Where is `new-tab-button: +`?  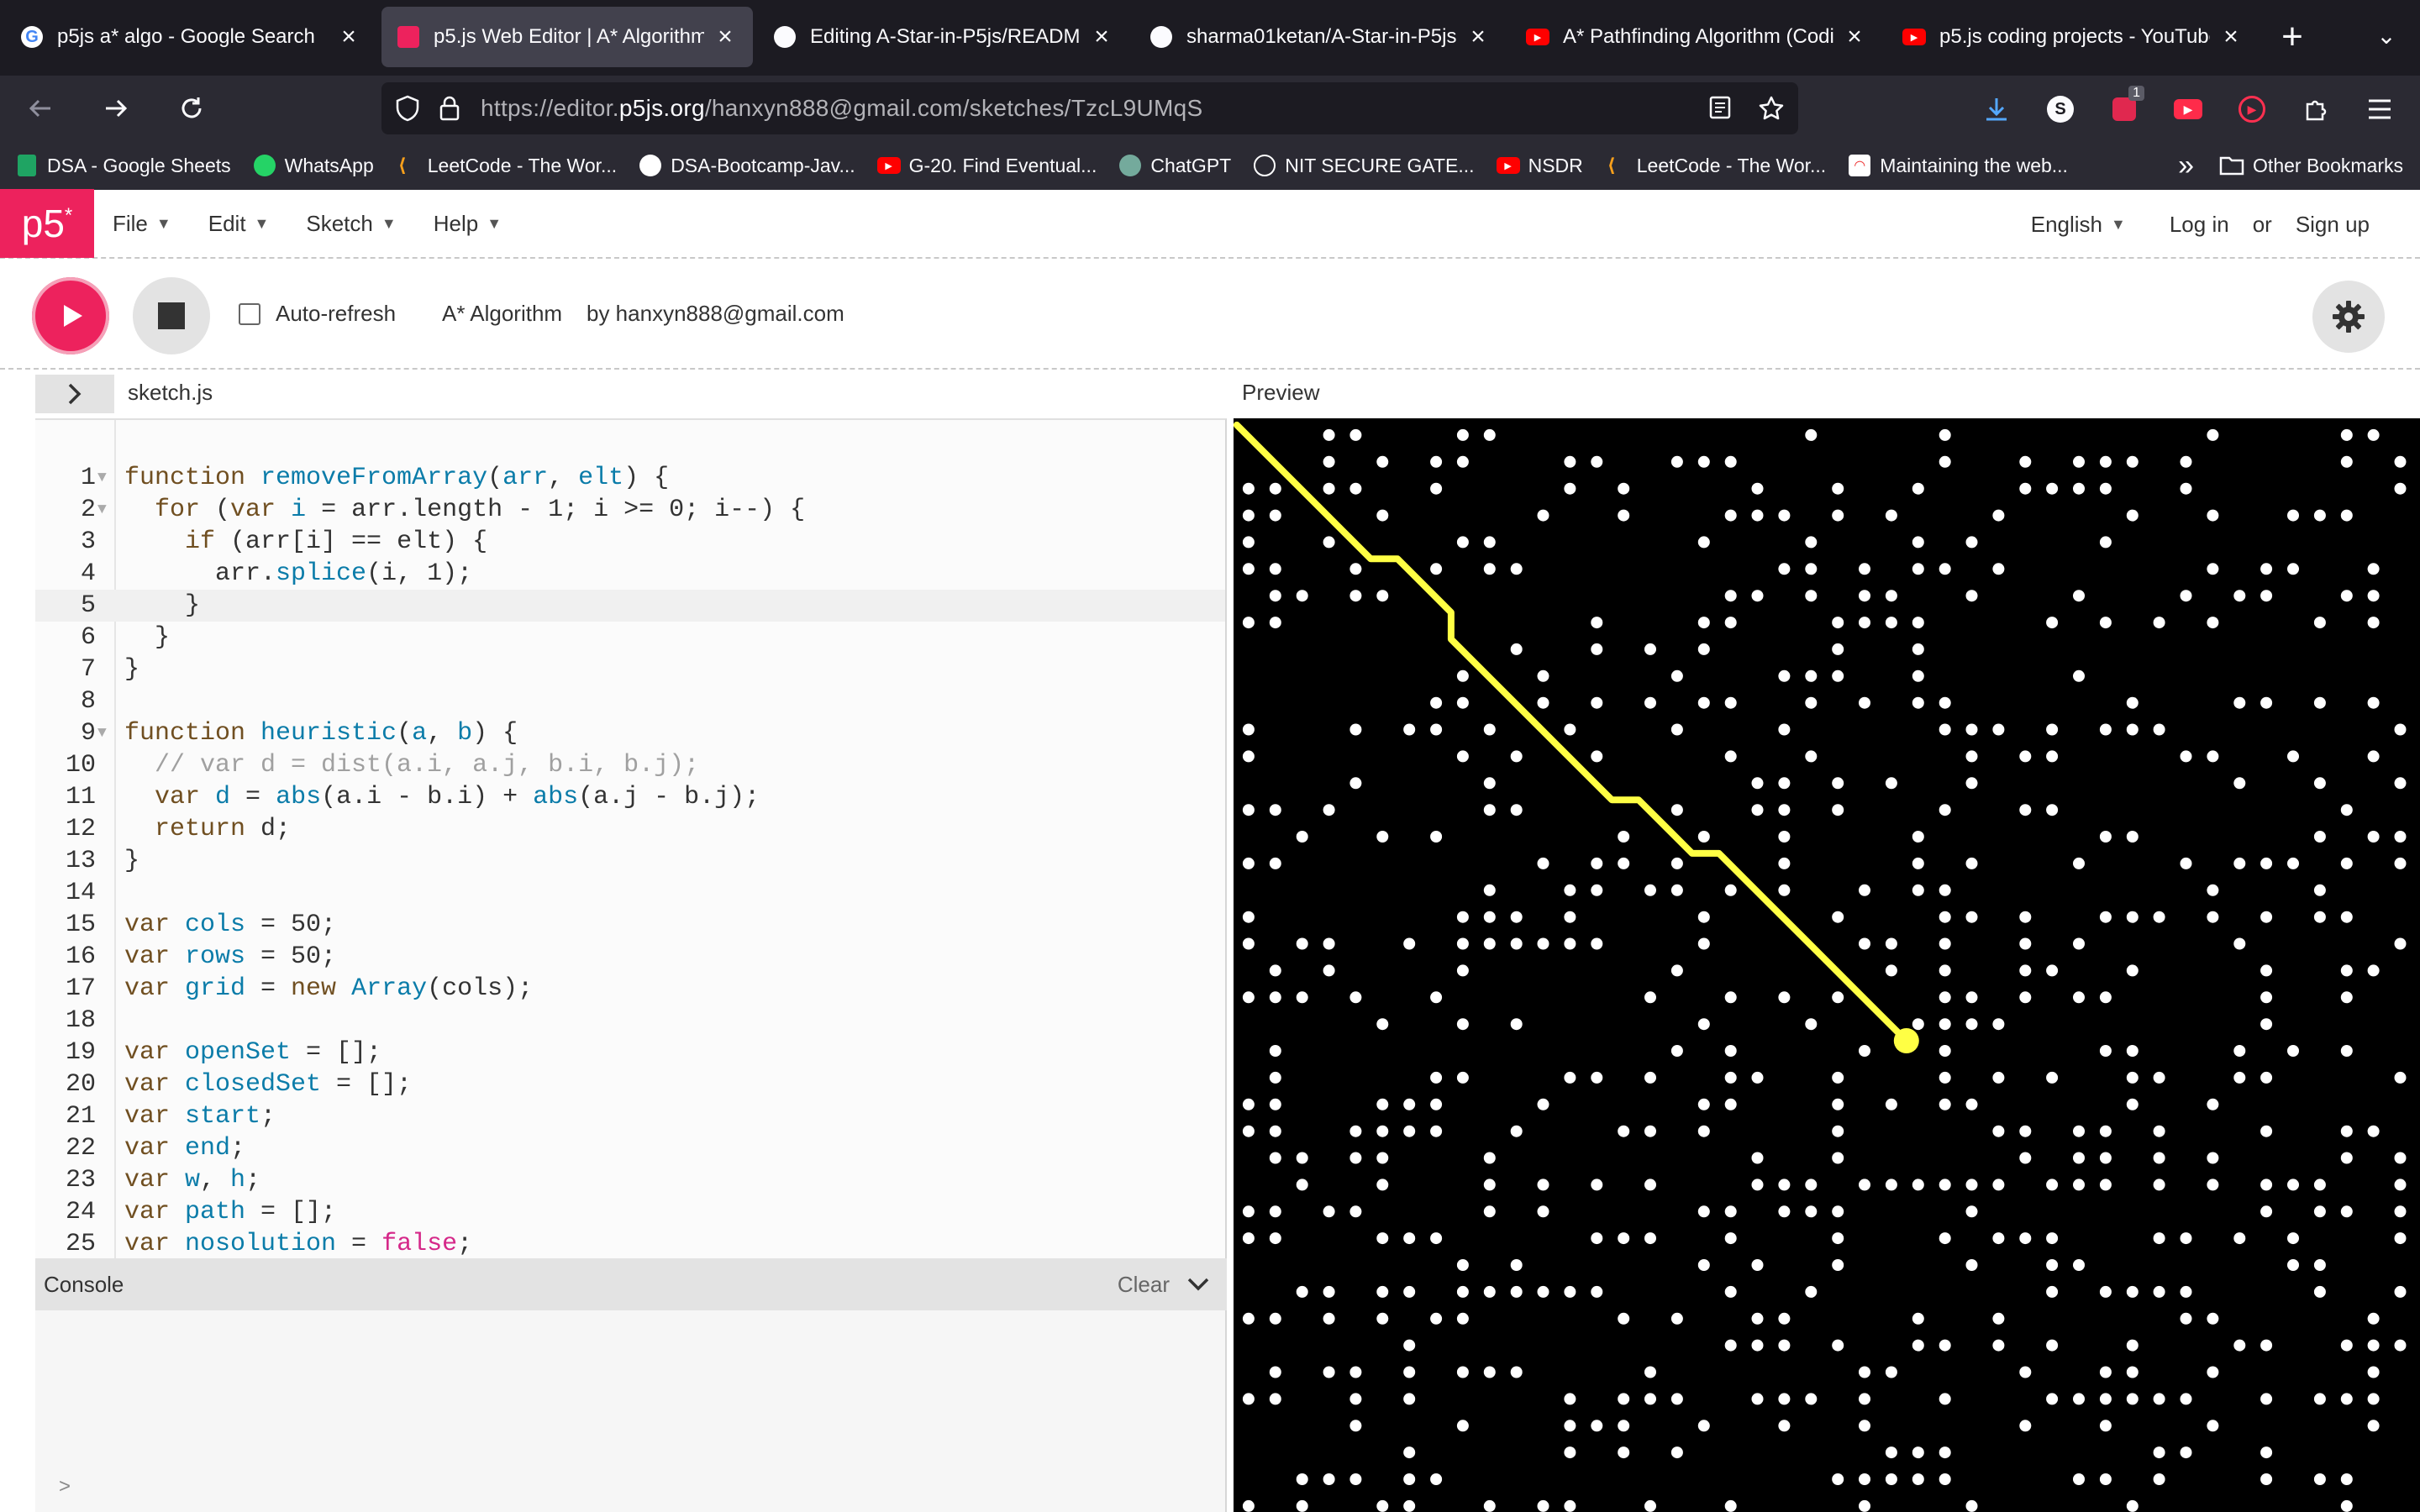
new-tab-button: + is located at coordinates (2292, 37).